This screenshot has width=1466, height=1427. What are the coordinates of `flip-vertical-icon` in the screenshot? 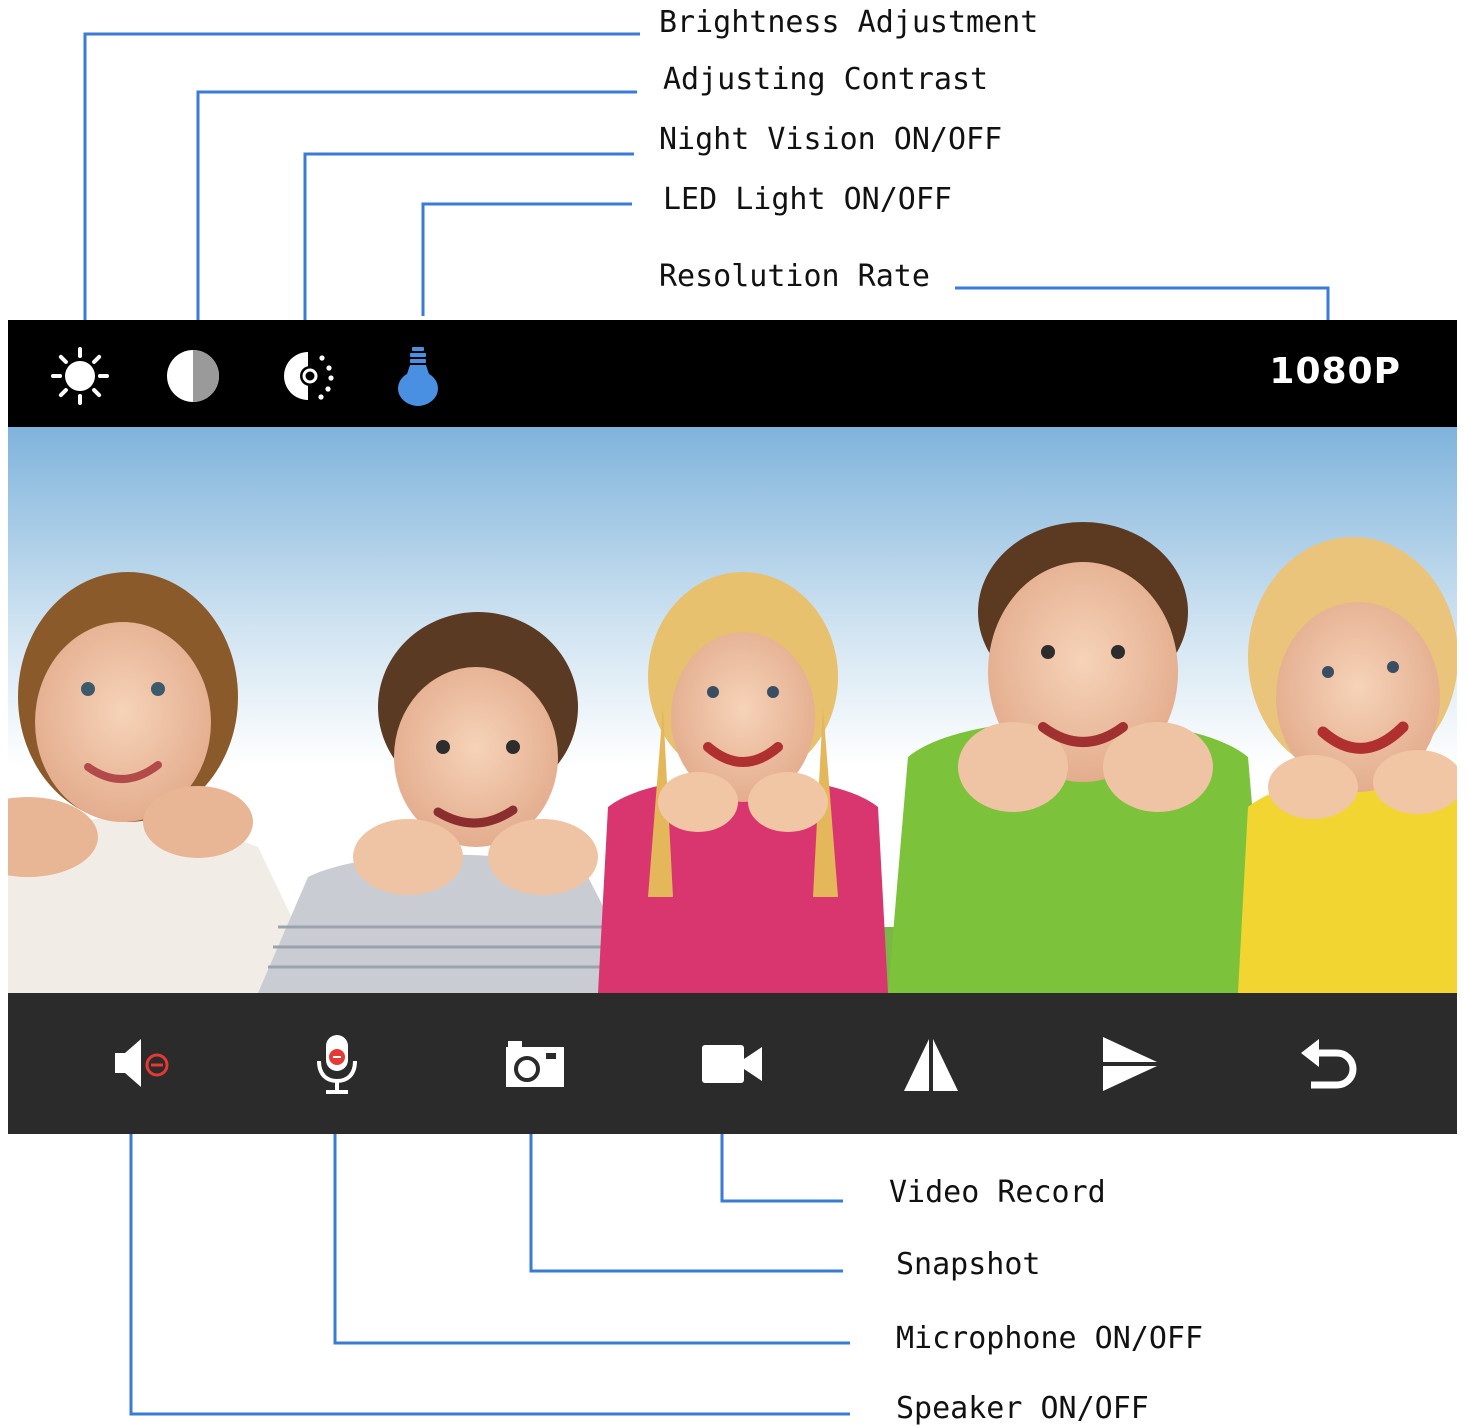 It's located at (1130, 1064).